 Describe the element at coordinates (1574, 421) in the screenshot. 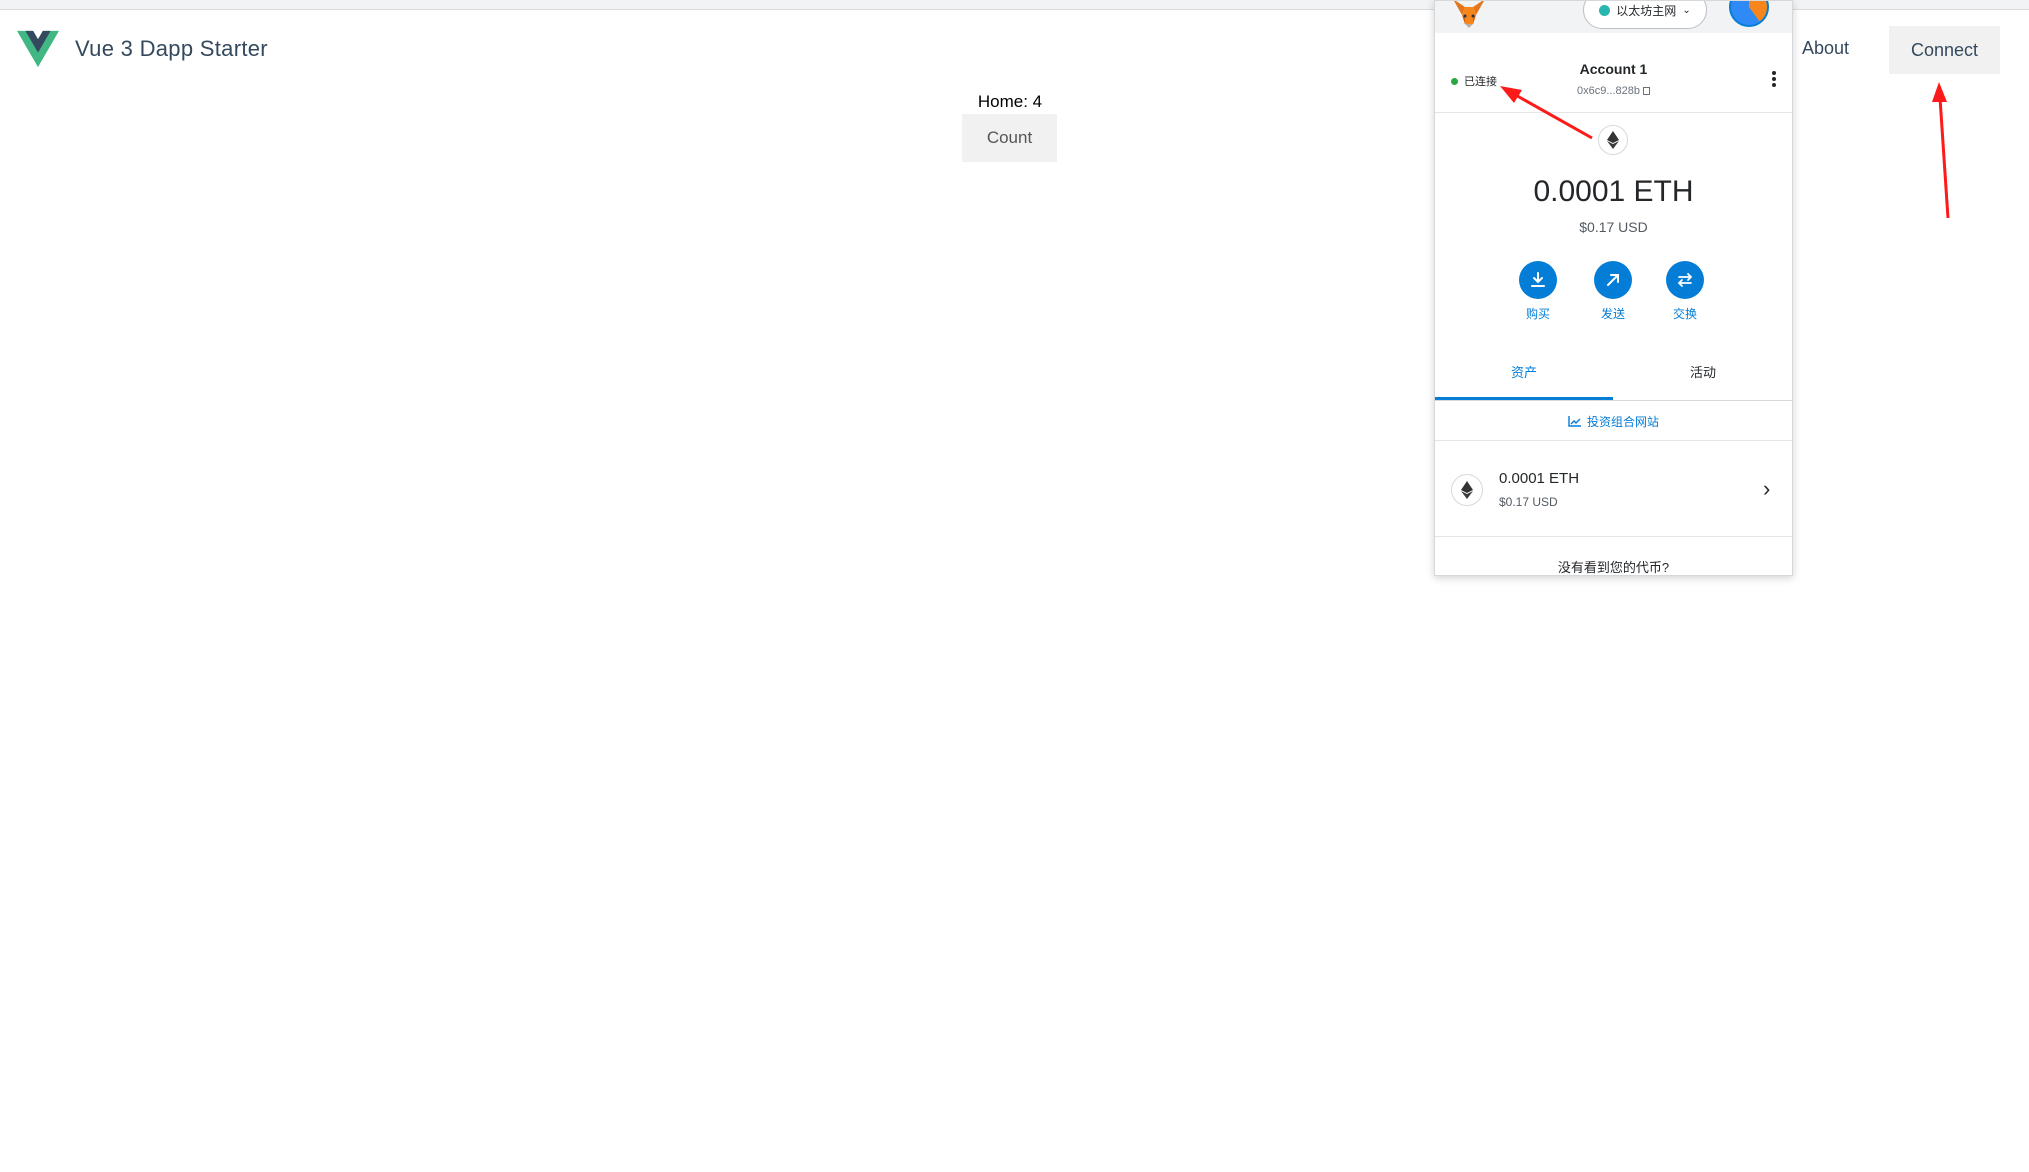

I see `chart-icon` at that location.